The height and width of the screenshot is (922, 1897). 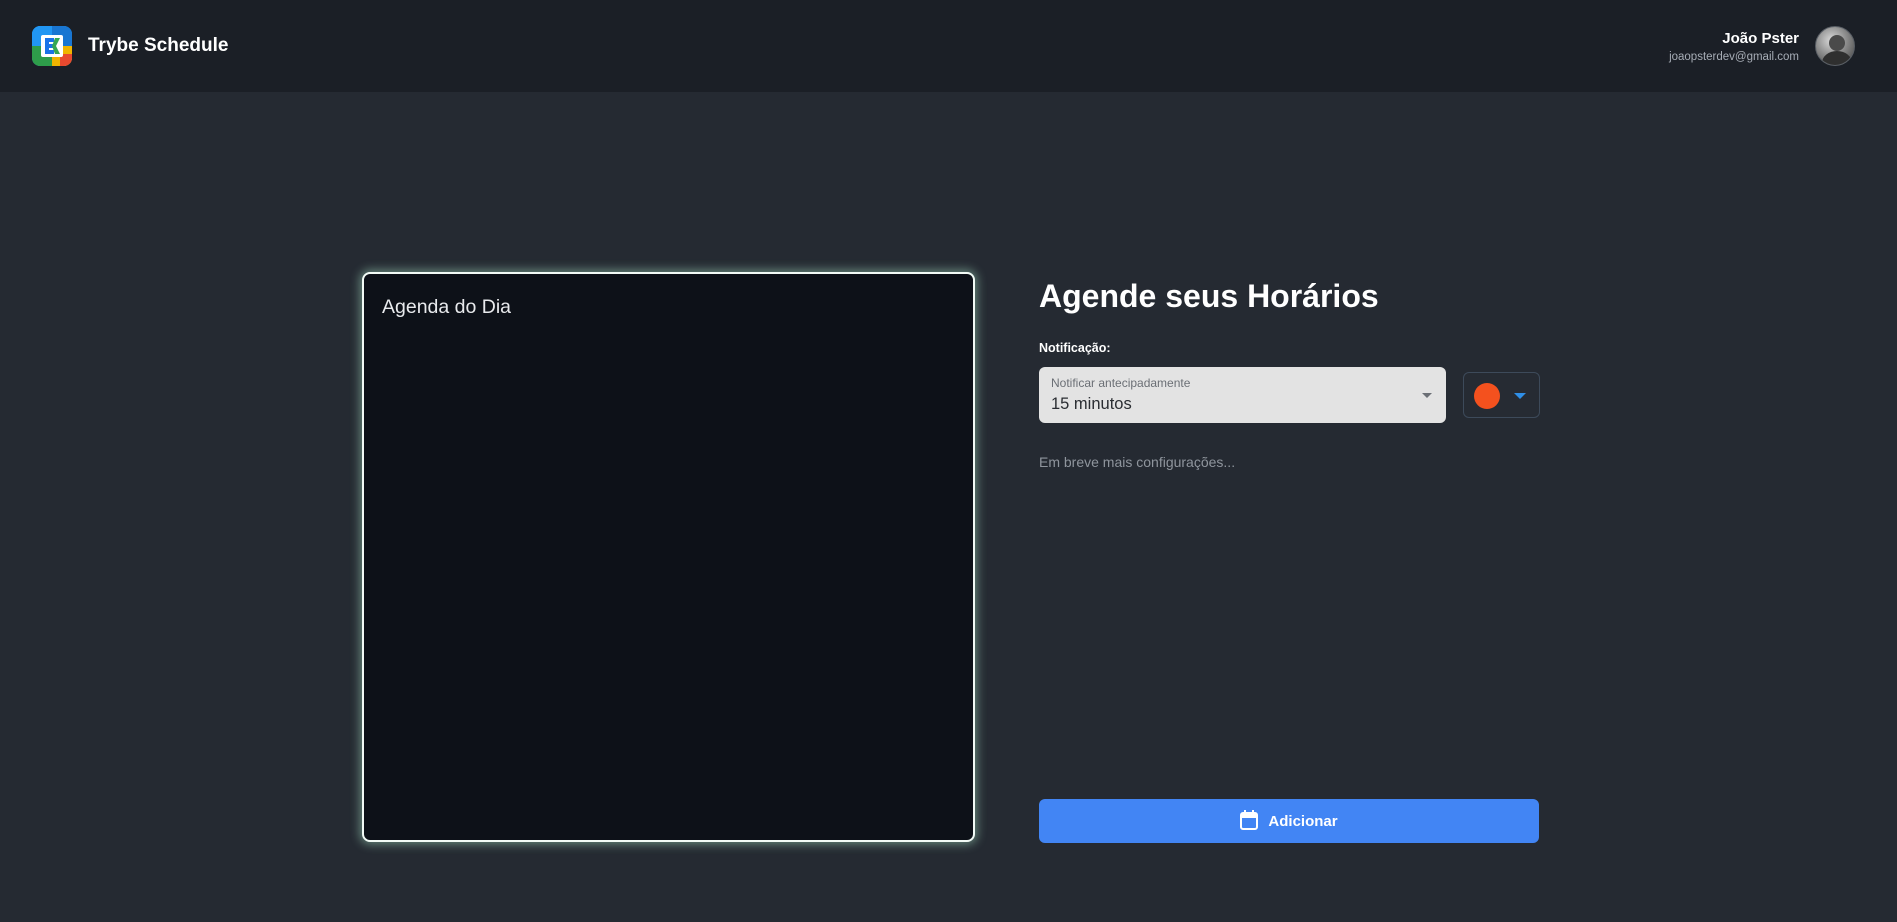 I want to click on notification-label: Notificação:, so click(x=1075, y=348).